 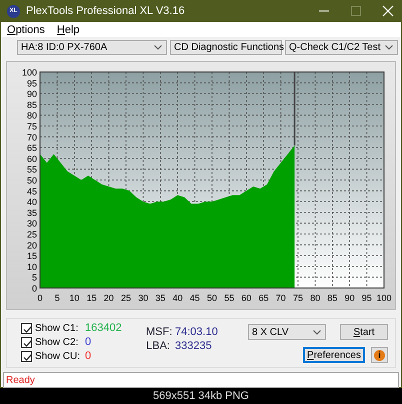 What do you see at coordinates (341, 47) in the screenshot?
I see `dropdown: Q-Check C1/C2 Test` at bounding box center [341, 47].